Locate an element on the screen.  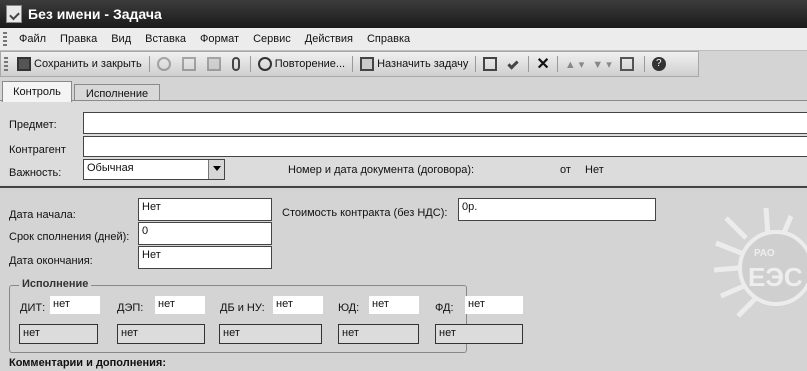
dept-fd-input: нет is located at coordinates (494, 305).